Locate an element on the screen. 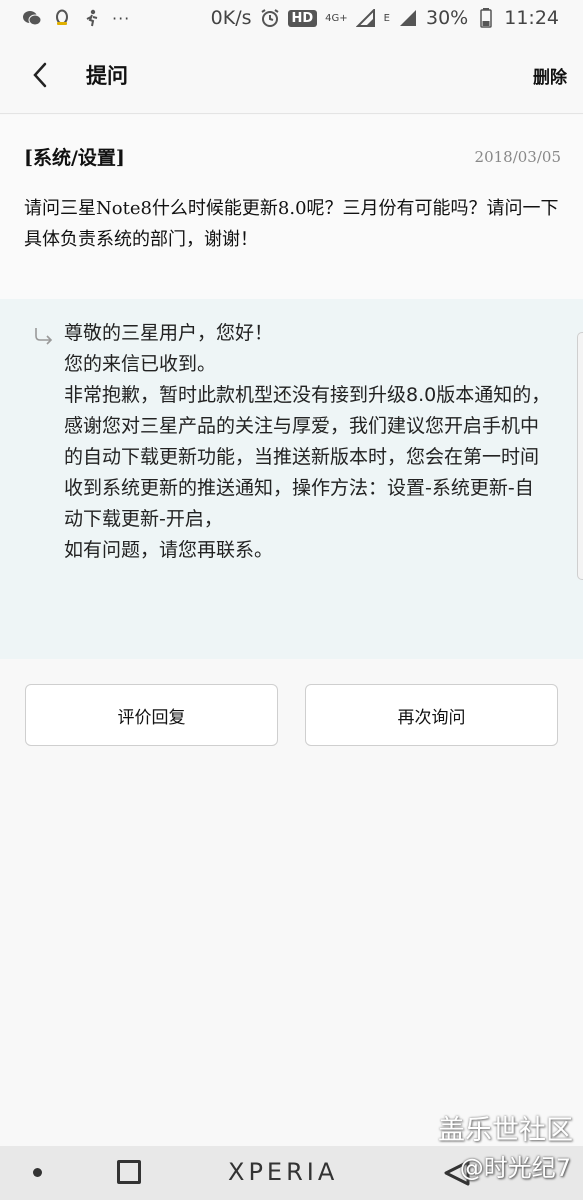 The height and width of the screenshot is (1200, 583). more-notifications-icon: ··· is located at coordinates (121, 18).